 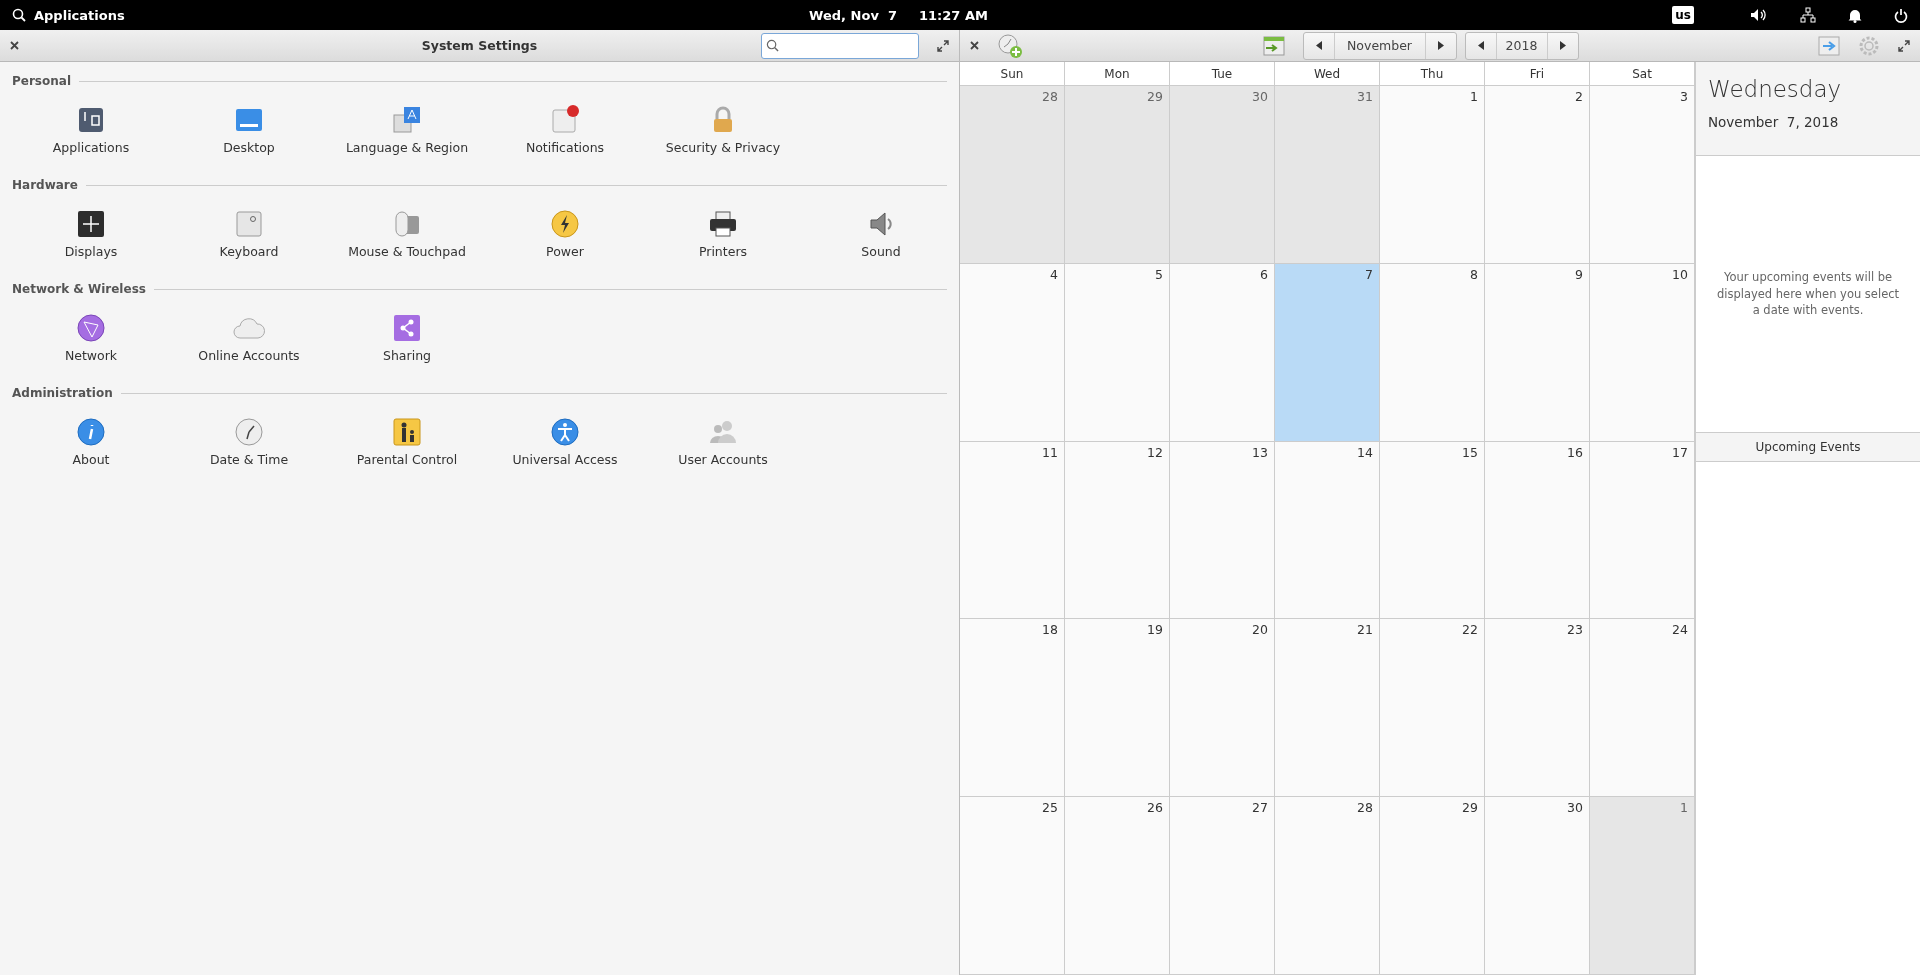 I want to click on today-button, so click(x=1273, y=45).